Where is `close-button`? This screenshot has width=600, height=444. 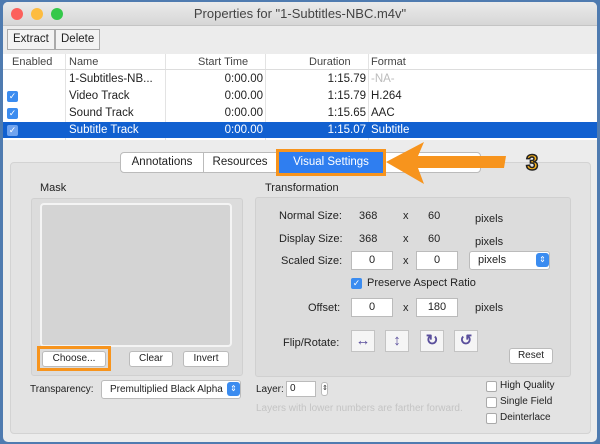 close-button is located at coordinates (17, 14).